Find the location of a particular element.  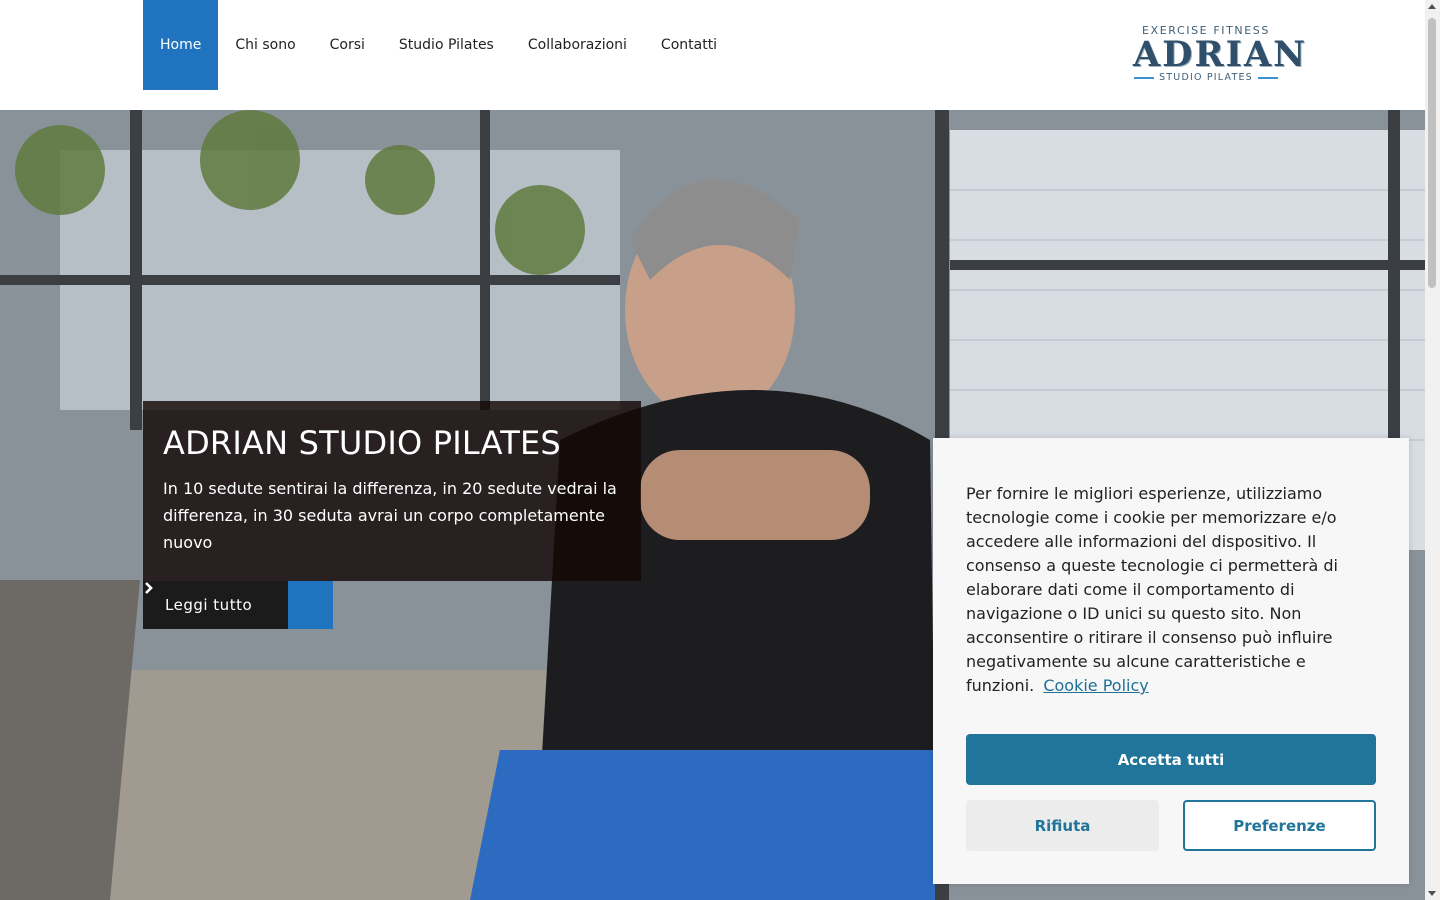

scroll-down-icon is located at coordinates (1432, 893).